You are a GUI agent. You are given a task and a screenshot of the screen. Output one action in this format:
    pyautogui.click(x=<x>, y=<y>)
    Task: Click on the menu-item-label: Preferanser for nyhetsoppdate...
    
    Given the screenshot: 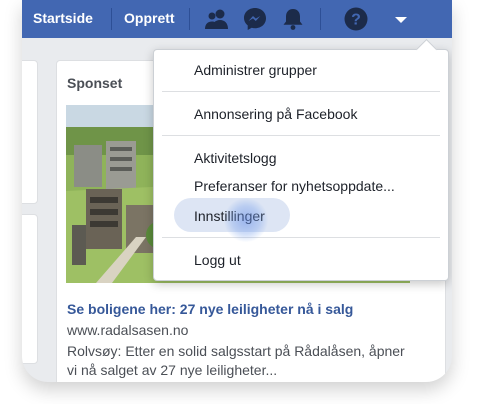 What is the action you would take?
    pyautogui.click(x=294, y=186)
    